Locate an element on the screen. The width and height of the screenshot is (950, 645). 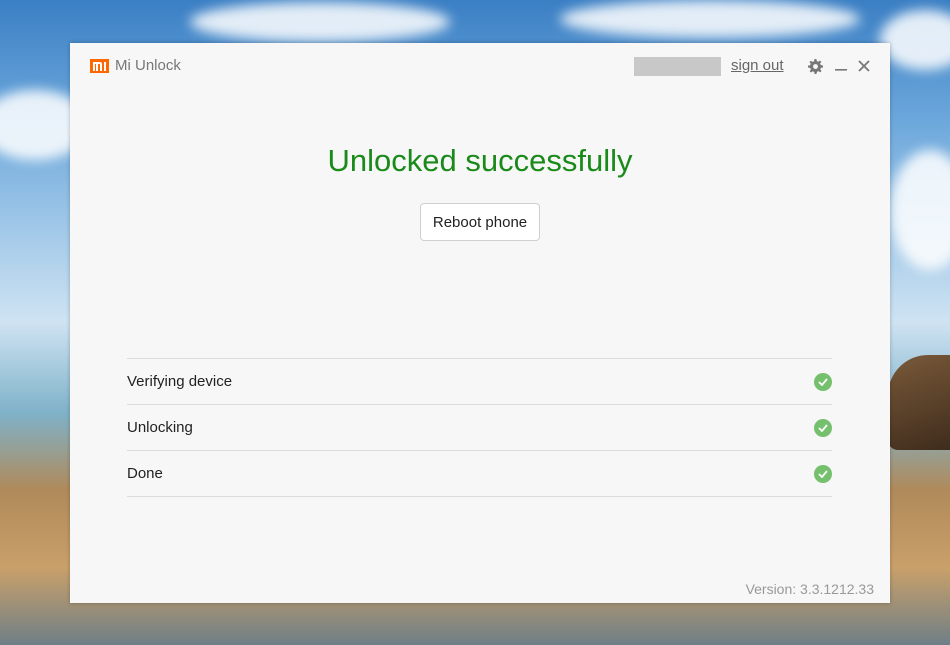
step-label: Done is located at coordinates (145, 473).